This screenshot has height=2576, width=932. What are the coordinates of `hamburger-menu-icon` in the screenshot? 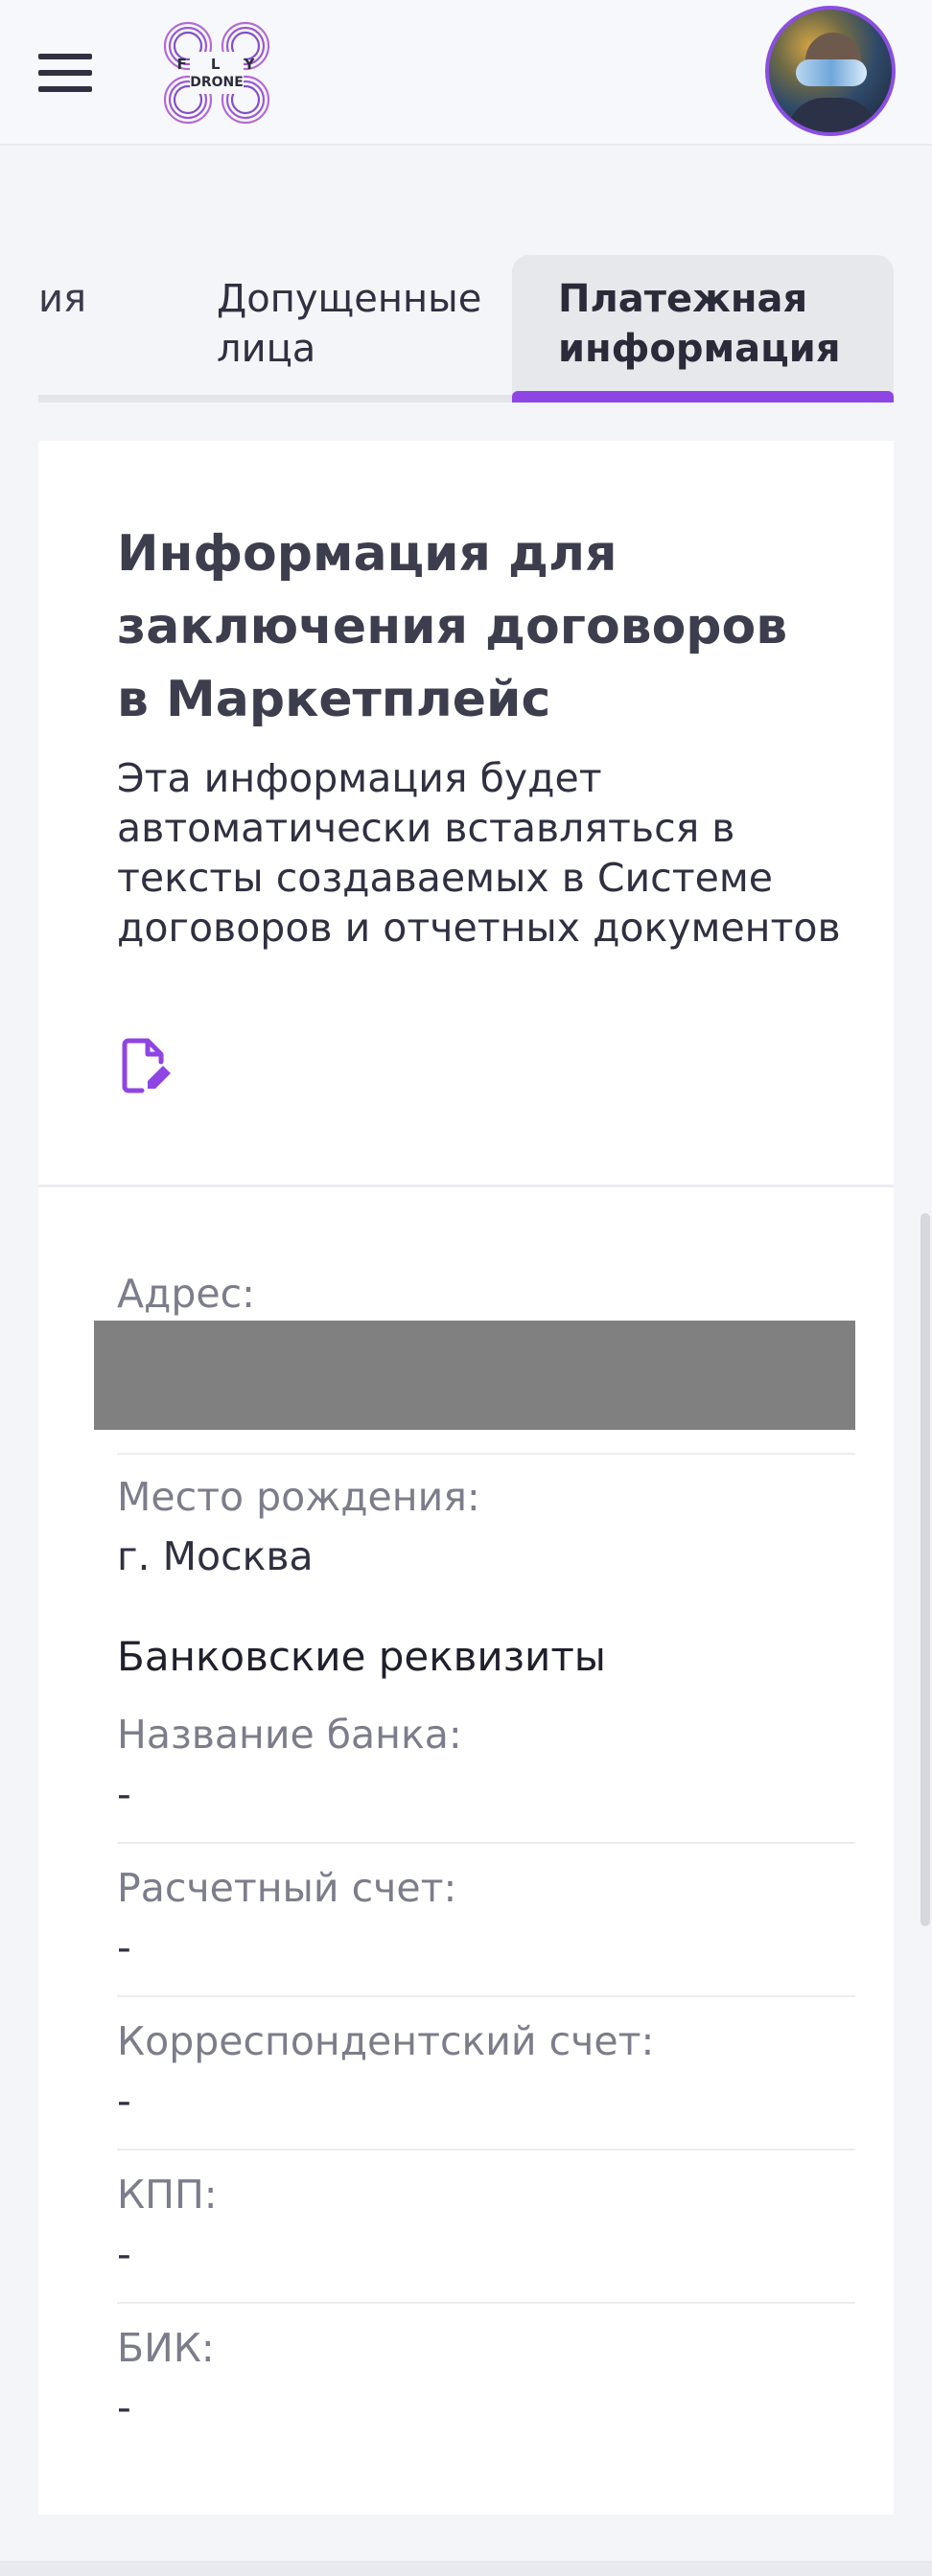 It's located at (65, 73).